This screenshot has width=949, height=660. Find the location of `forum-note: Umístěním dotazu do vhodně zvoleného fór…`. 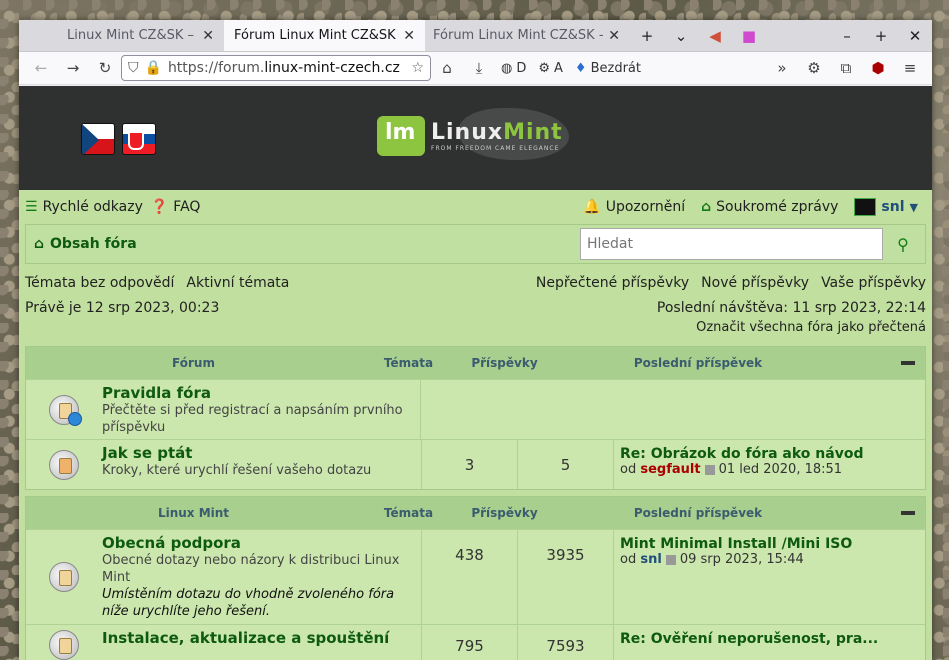

forum-note: Umístěním dotazu do vhodně zvoleného fór… is located at coordinates (248, 603).